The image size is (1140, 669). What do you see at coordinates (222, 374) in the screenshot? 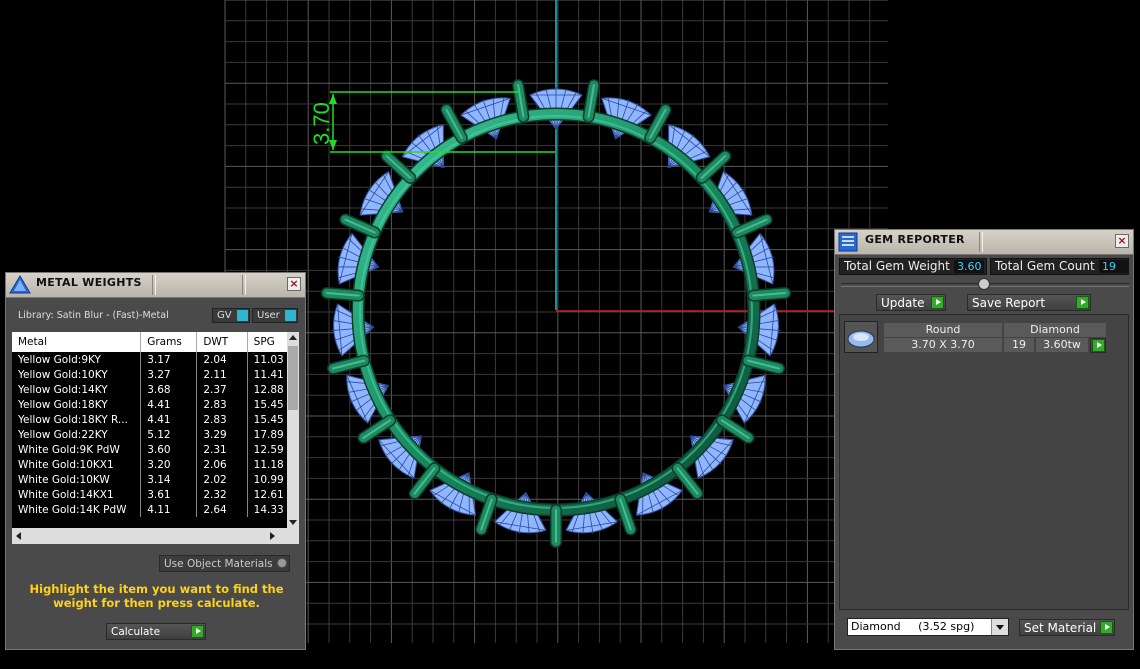
I see `table-cell: 2.11` at bounding box center [222, 374].